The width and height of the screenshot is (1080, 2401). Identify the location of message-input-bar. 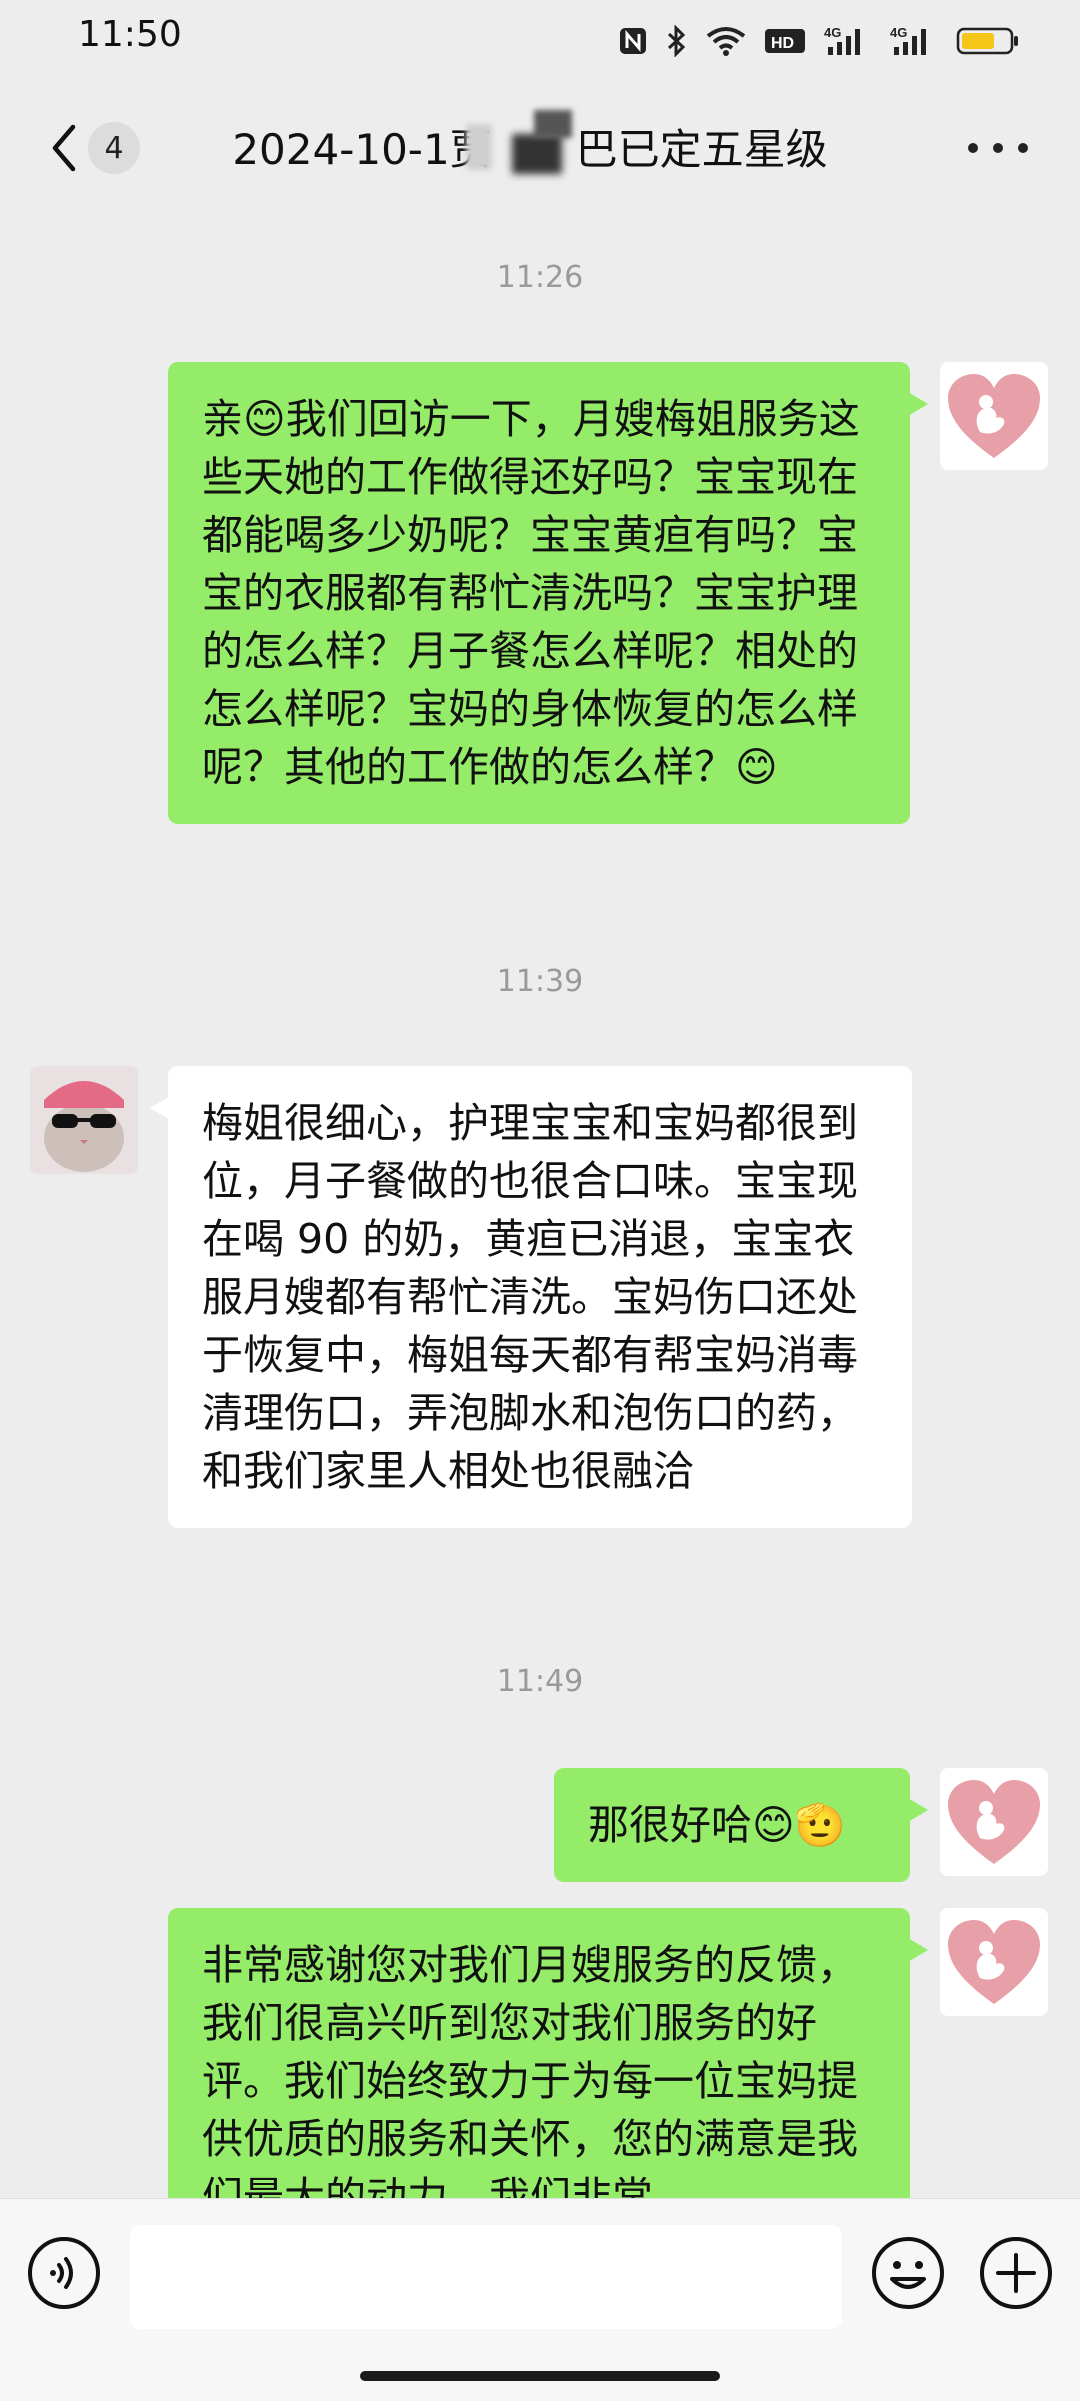
(540, 2299).